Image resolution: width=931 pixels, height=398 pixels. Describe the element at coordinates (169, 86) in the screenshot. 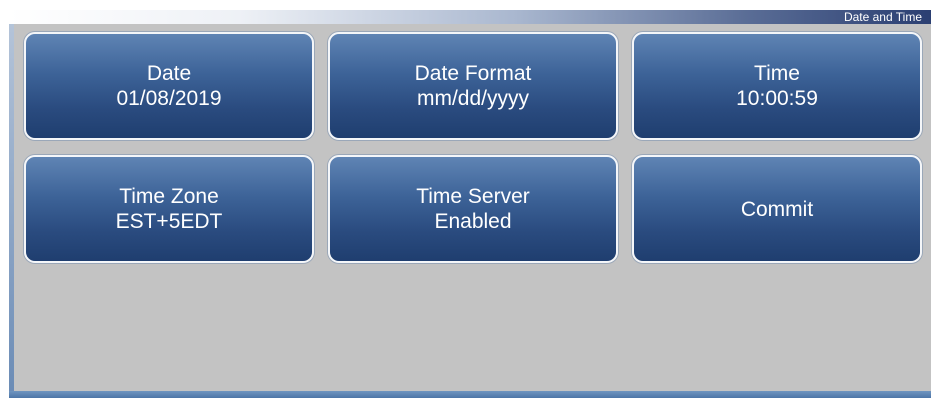

I see `date-button: Date 01/08/2019` at that location.